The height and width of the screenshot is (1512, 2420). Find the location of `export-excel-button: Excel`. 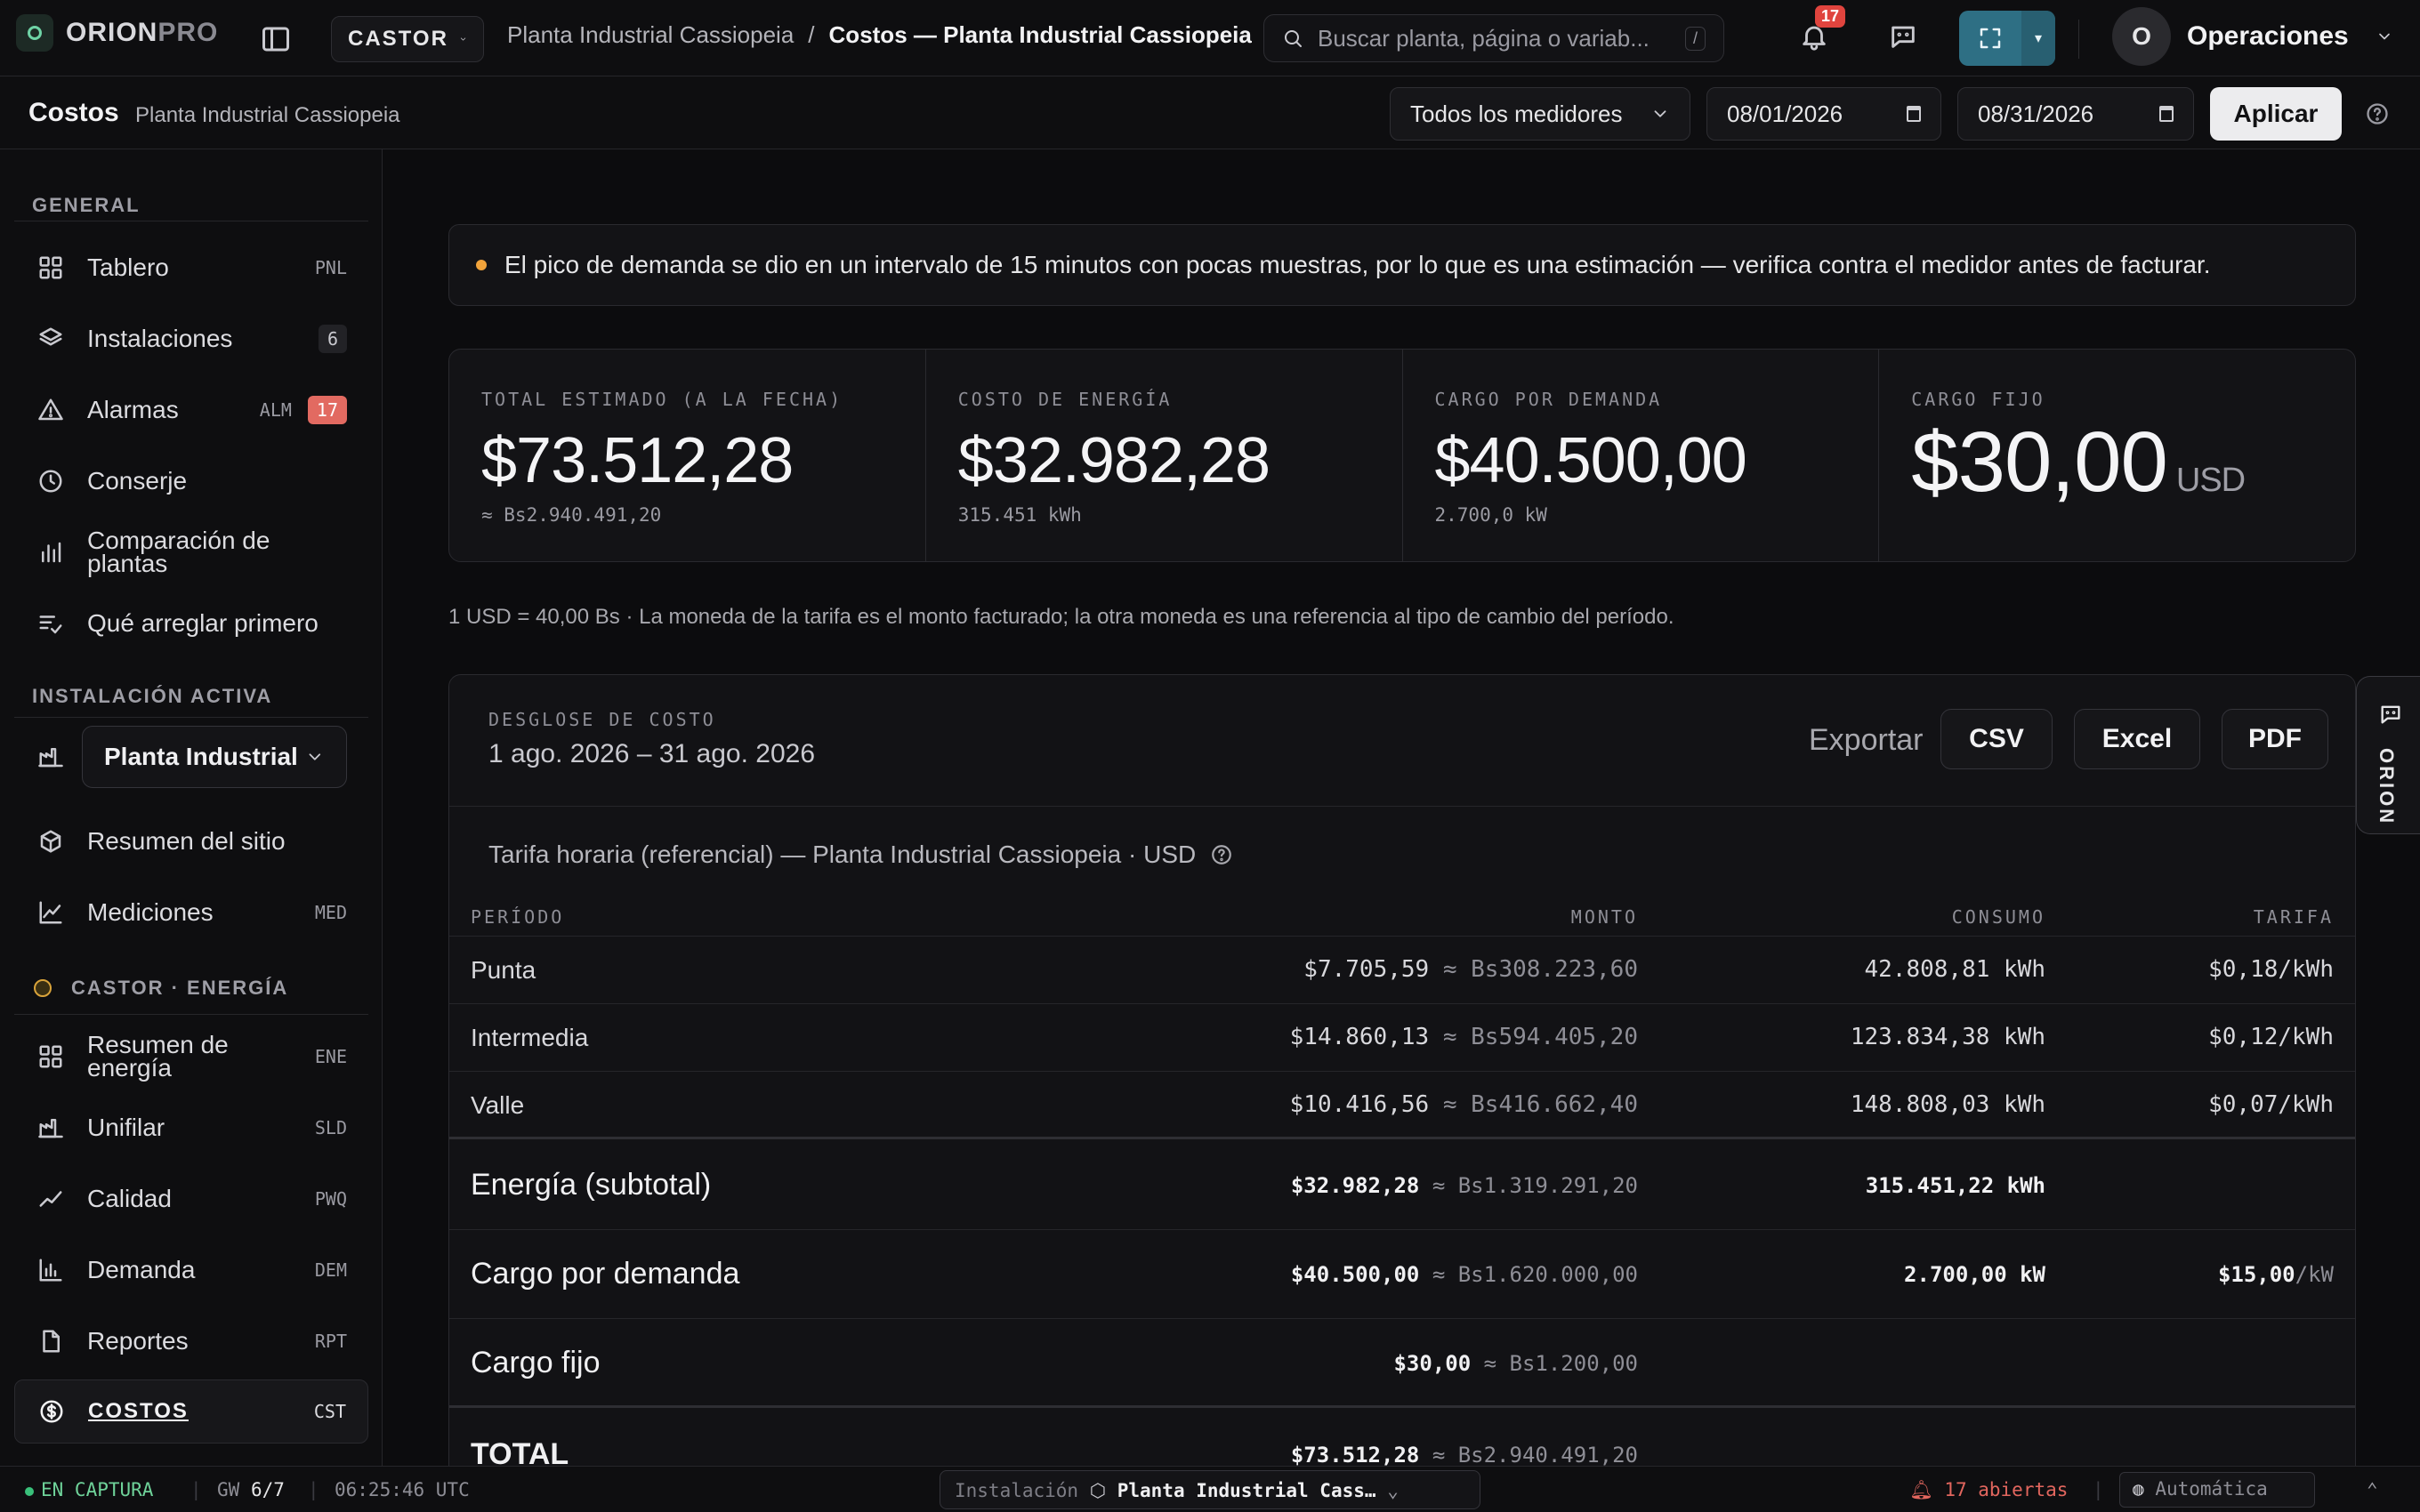

export-excel-button: Excel is located at coordinates (2137, 739).